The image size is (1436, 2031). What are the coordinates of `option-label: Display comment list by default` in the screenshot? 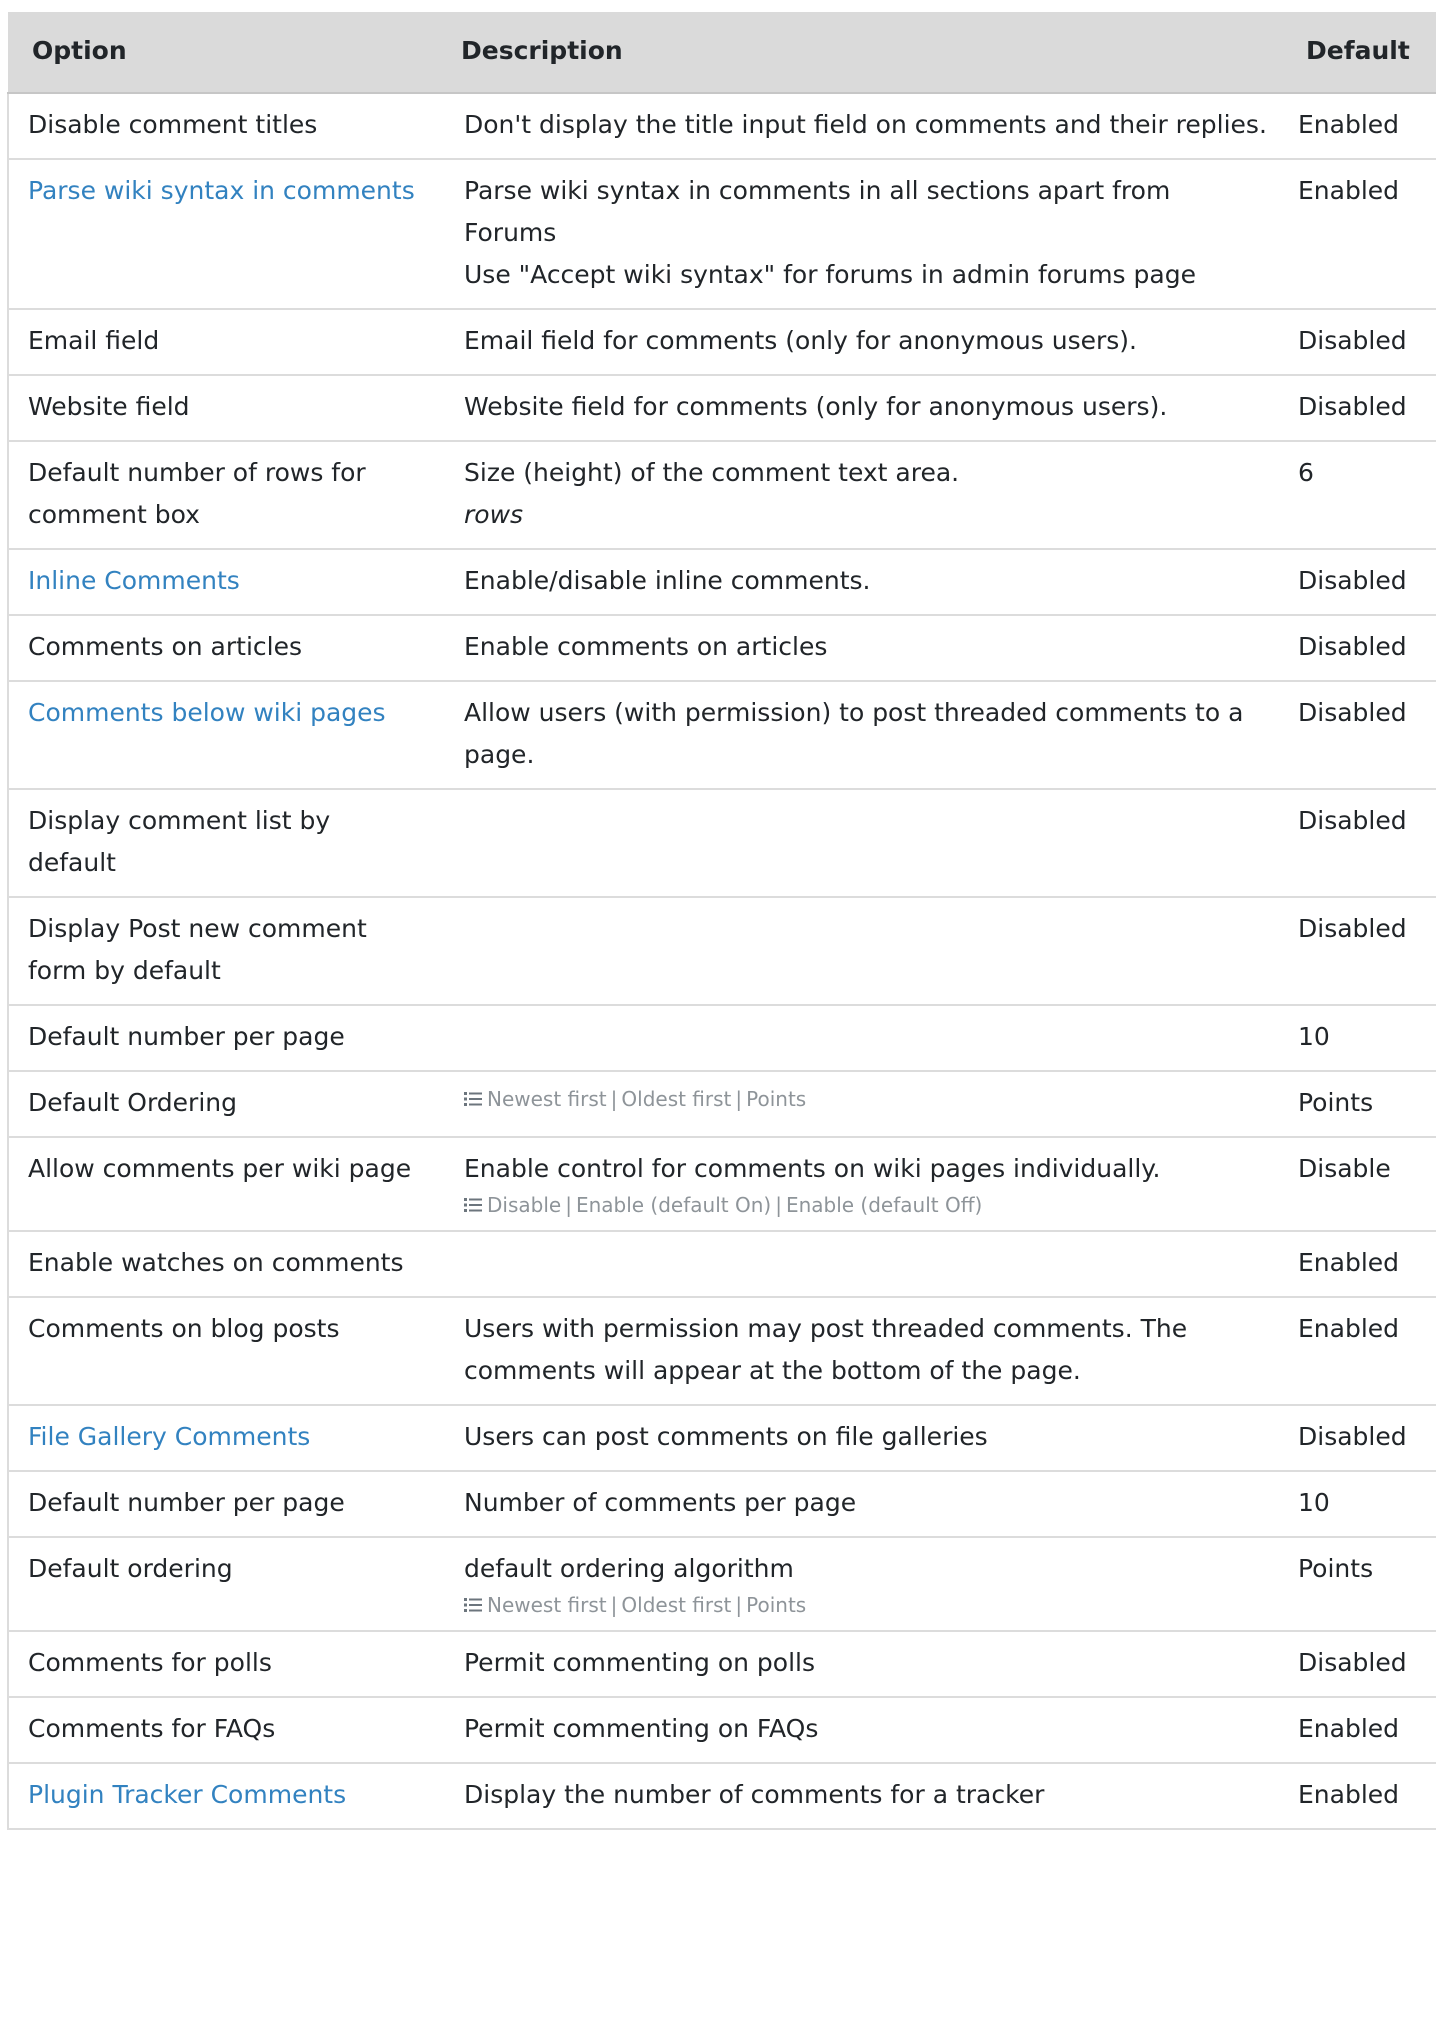 It's located at (179, 841).